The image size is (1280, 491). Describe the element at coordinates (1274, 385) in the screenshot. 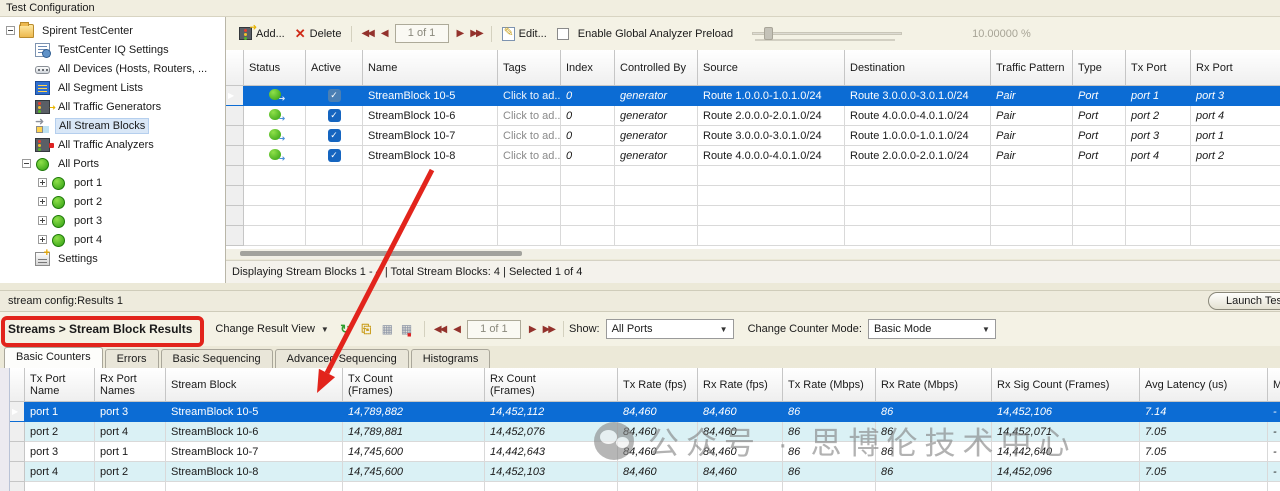

I see `column-header: M` at that location.